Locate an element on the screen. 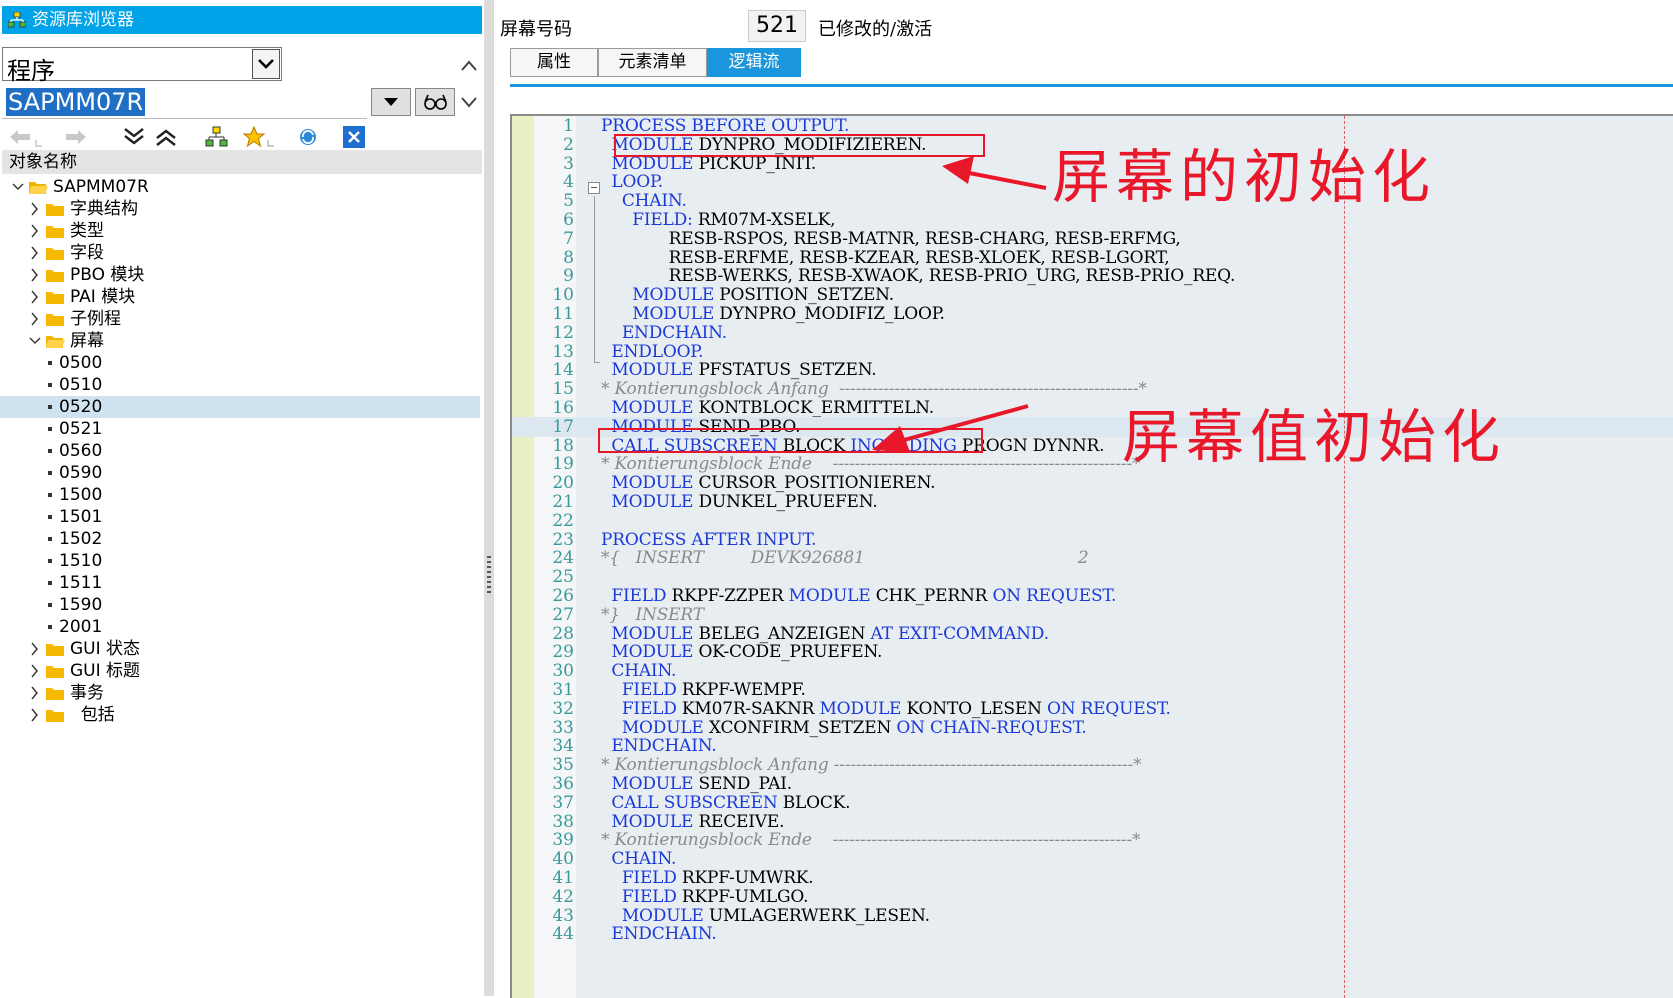  code-line: 10 MODULE POSITION_SETZEN. is located at coordinates (1092, 295).